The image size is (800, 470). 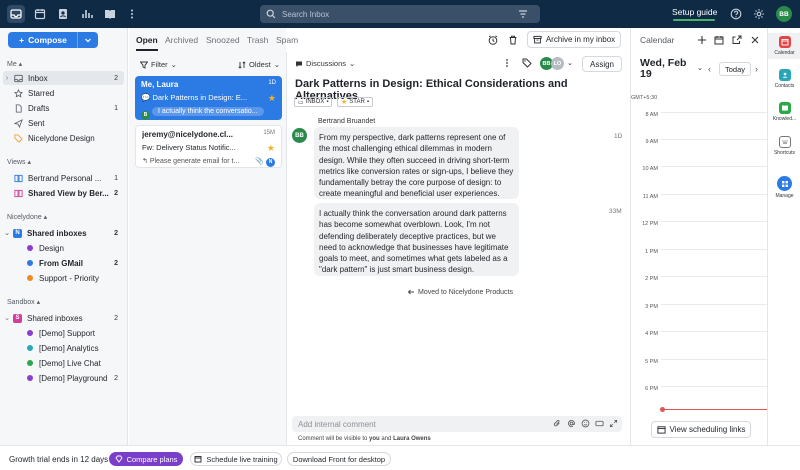 I want to click on help-icon, so click(x=736, y=14).